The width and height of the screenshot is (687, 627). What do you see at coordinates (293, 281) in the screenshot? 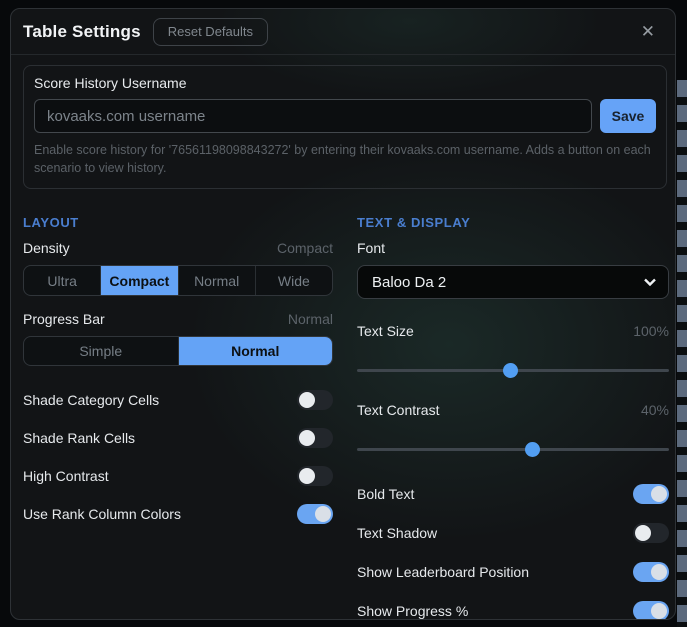
I see `density-option-wide: Wide` at bounding box center [293, 281].